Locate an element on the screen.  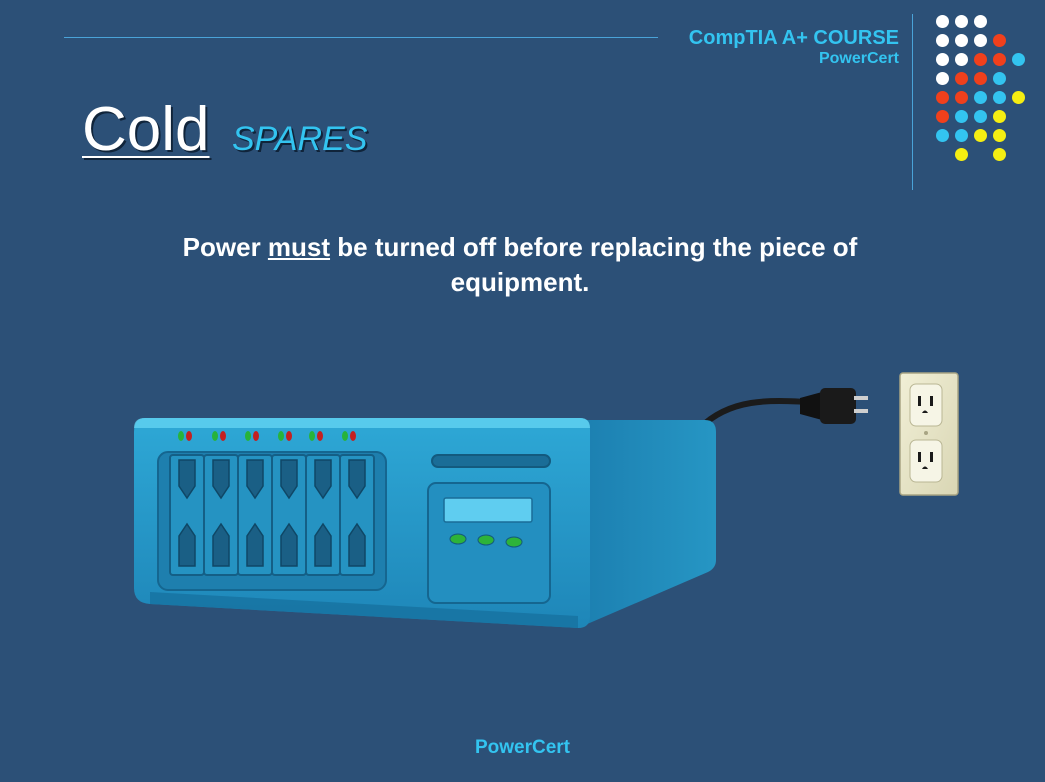
power-plug-icon is located at coordinates (834, 406).